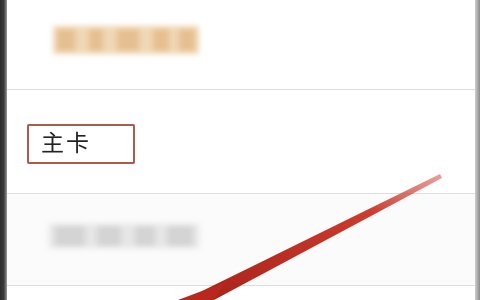 This screenshot has height=300, width=480. I want to click on list-item, so click(241, 293).